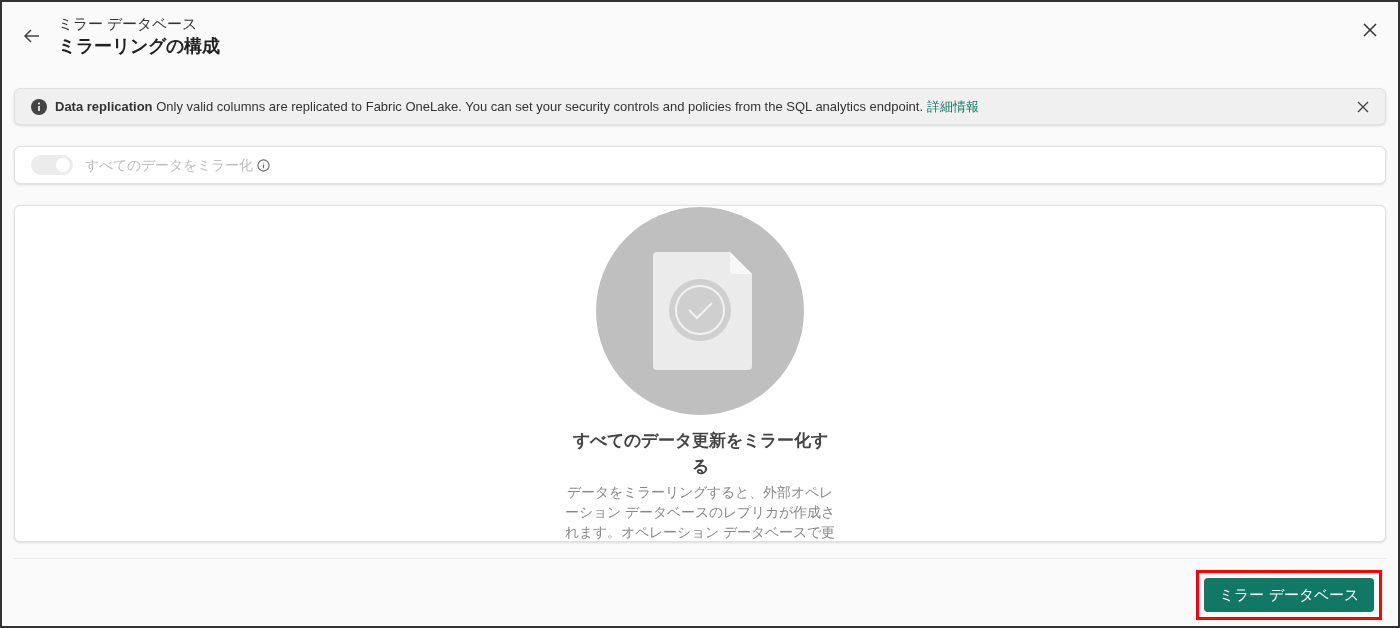  What do you see at coordinates (39, 106) in the screenshot?
I see `info-icon` at bounding box center [39, 106].